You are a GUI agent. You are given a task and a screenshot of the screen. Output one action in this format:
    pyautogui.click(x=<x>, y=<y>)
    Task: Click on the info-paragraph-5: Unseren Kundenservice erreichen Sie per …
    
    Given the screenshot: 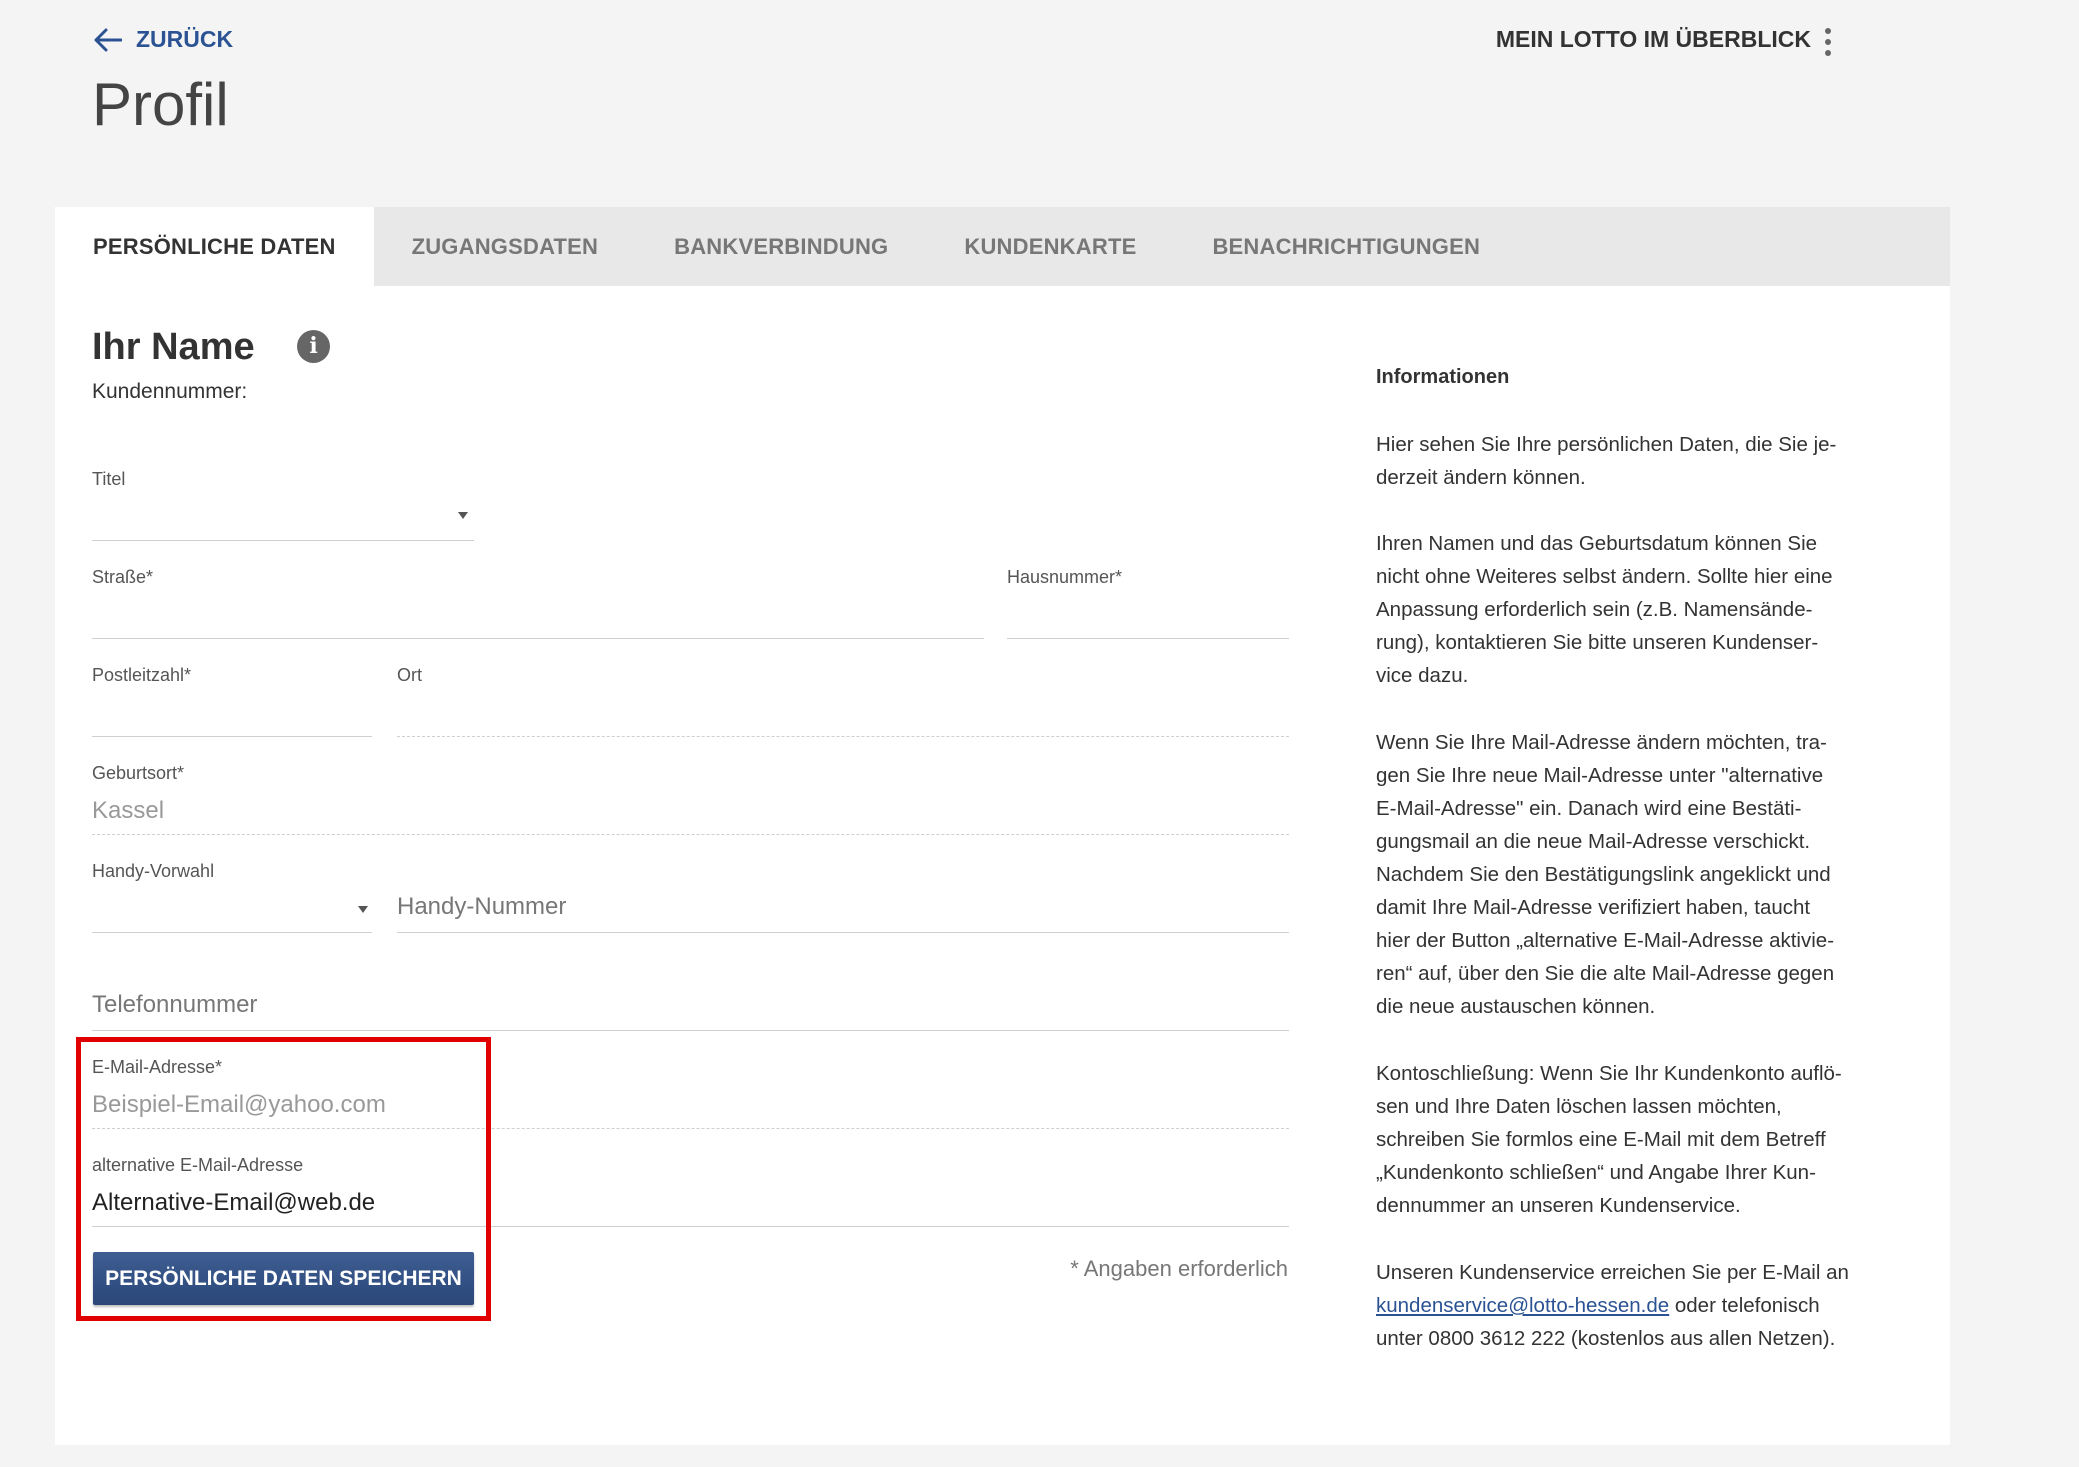 What is the action you would take?
    pyautogui.click(x=1631, y=1305)
    